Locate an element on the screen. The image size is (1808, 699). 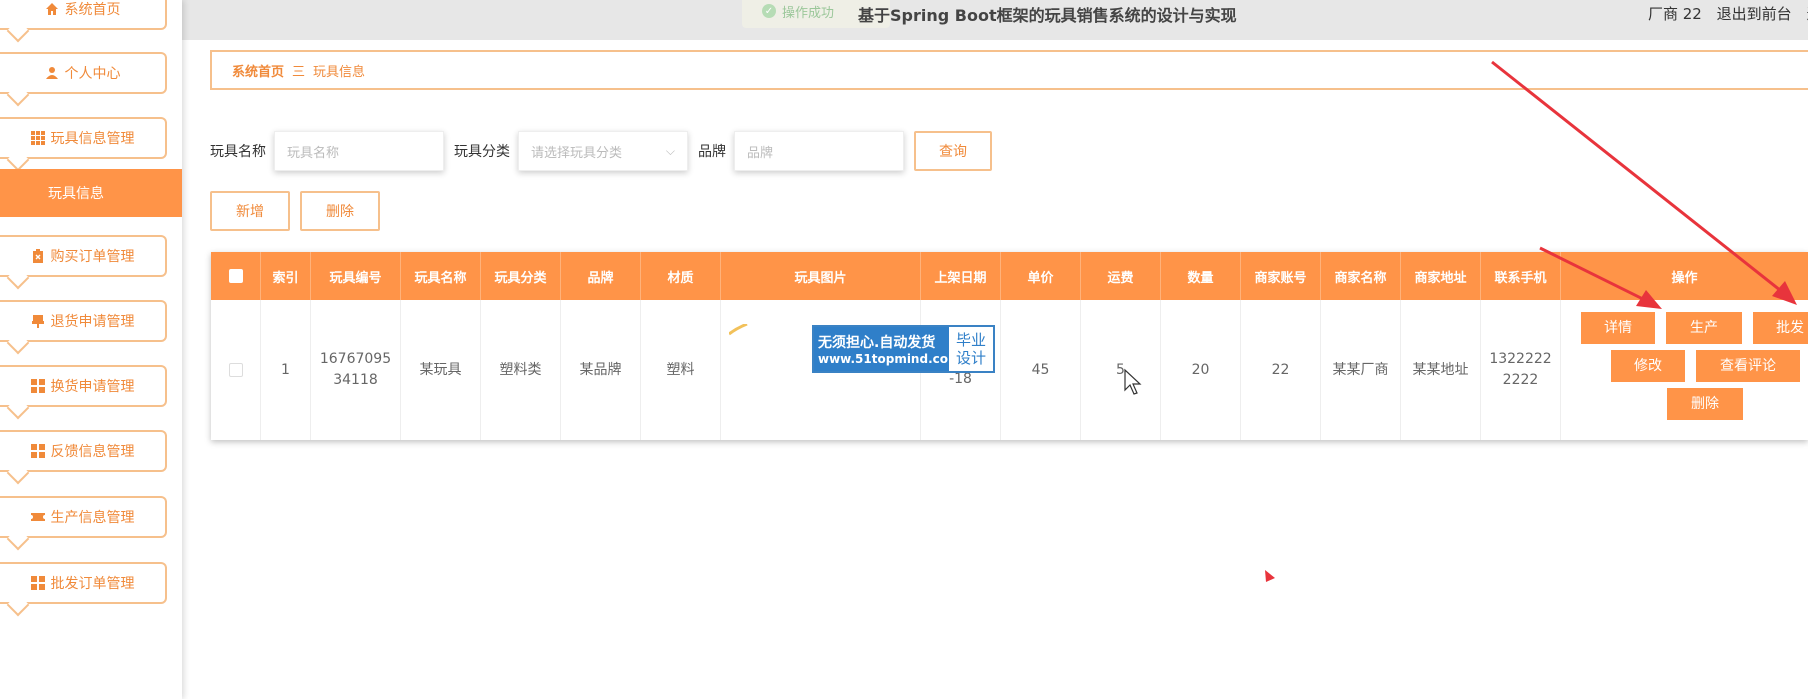
sidebar-item-wholesale: 批发订单管理 is located at coordinates (83, 583).